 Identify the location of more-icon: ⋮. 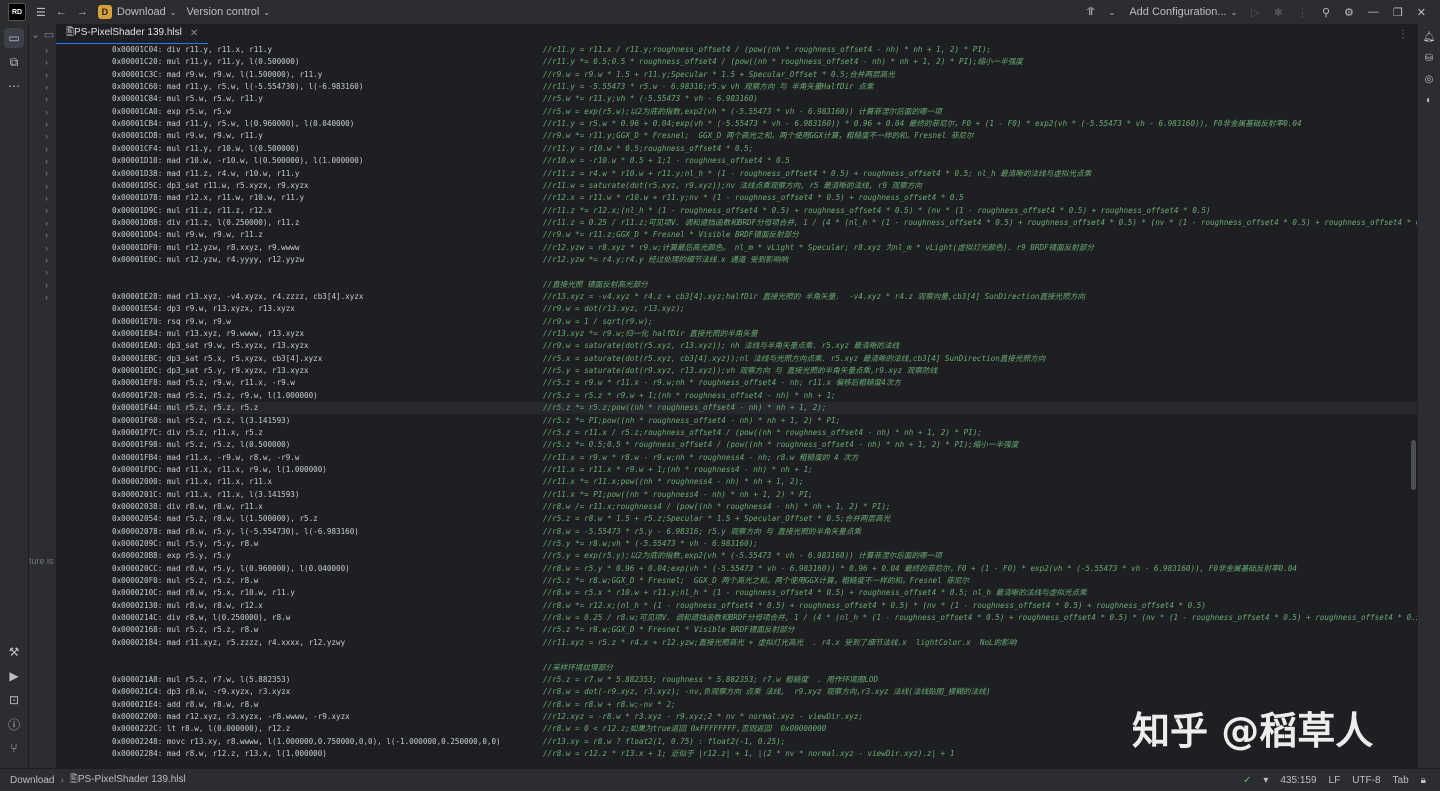
(1302, 12).